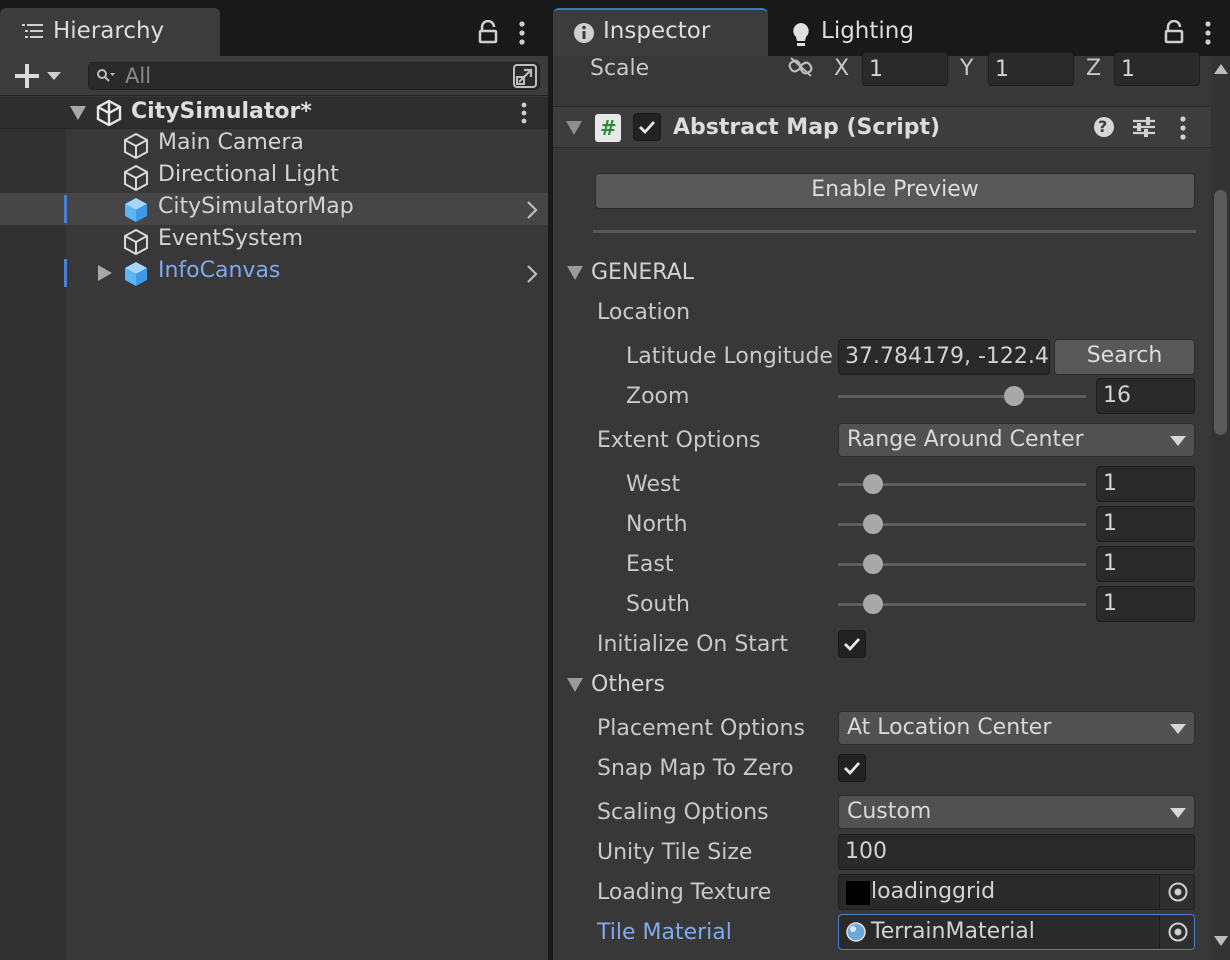 This screenshot has height=960, width=1230. Describe the element at coordinates (628, 685) in the screenshot. I see `others-section-header: Others` at that location.